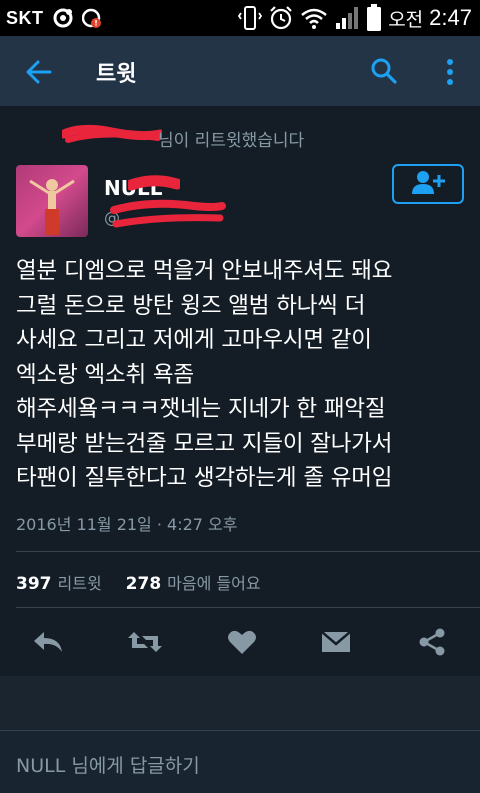 The height and width of the screenshot is (793, 480). Describe the element at coordinates (127, 524) in the screenshot. I see `tweet-timestamp: 2016년 11월 21일 · 4:27 오후` at that location.